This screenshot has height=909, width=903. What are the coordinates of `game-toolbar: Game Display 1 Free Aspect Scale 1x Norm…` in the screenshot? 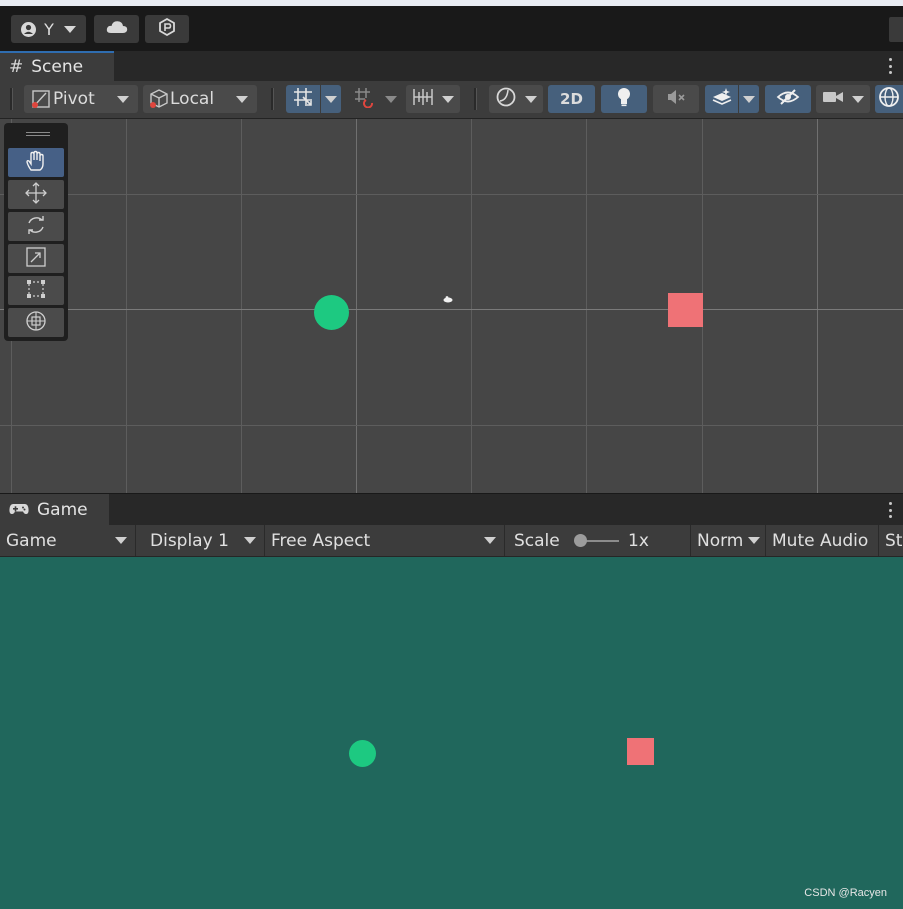 It's located at (451, 541).